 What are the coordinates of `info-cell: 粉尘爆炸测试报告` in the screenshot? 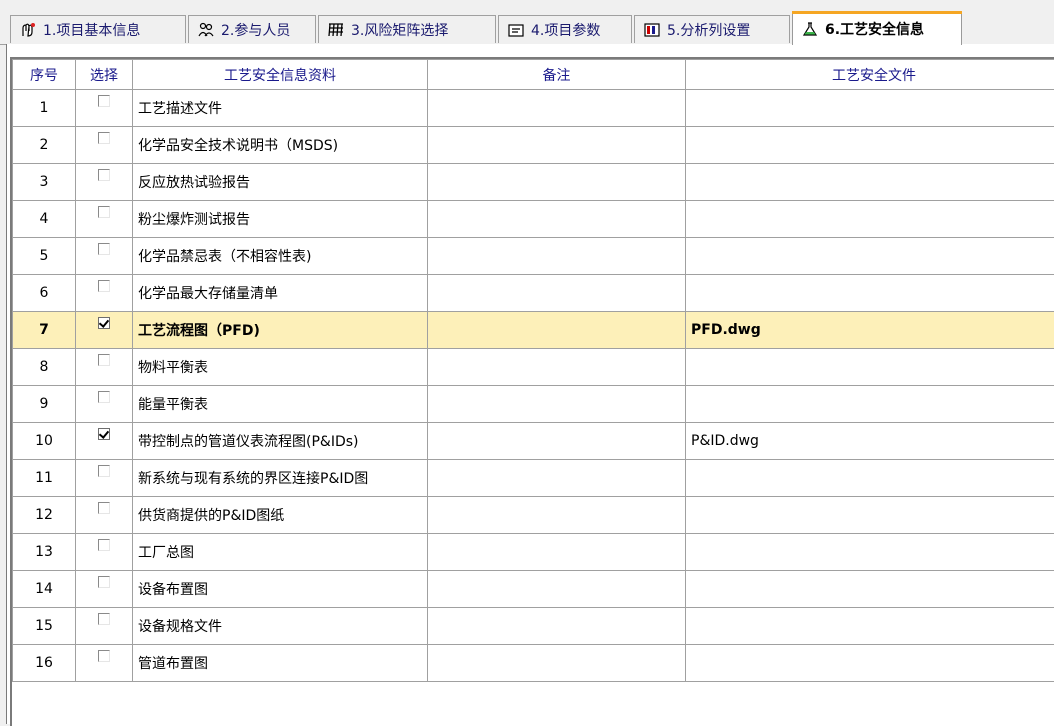 It's located at (280, 219).